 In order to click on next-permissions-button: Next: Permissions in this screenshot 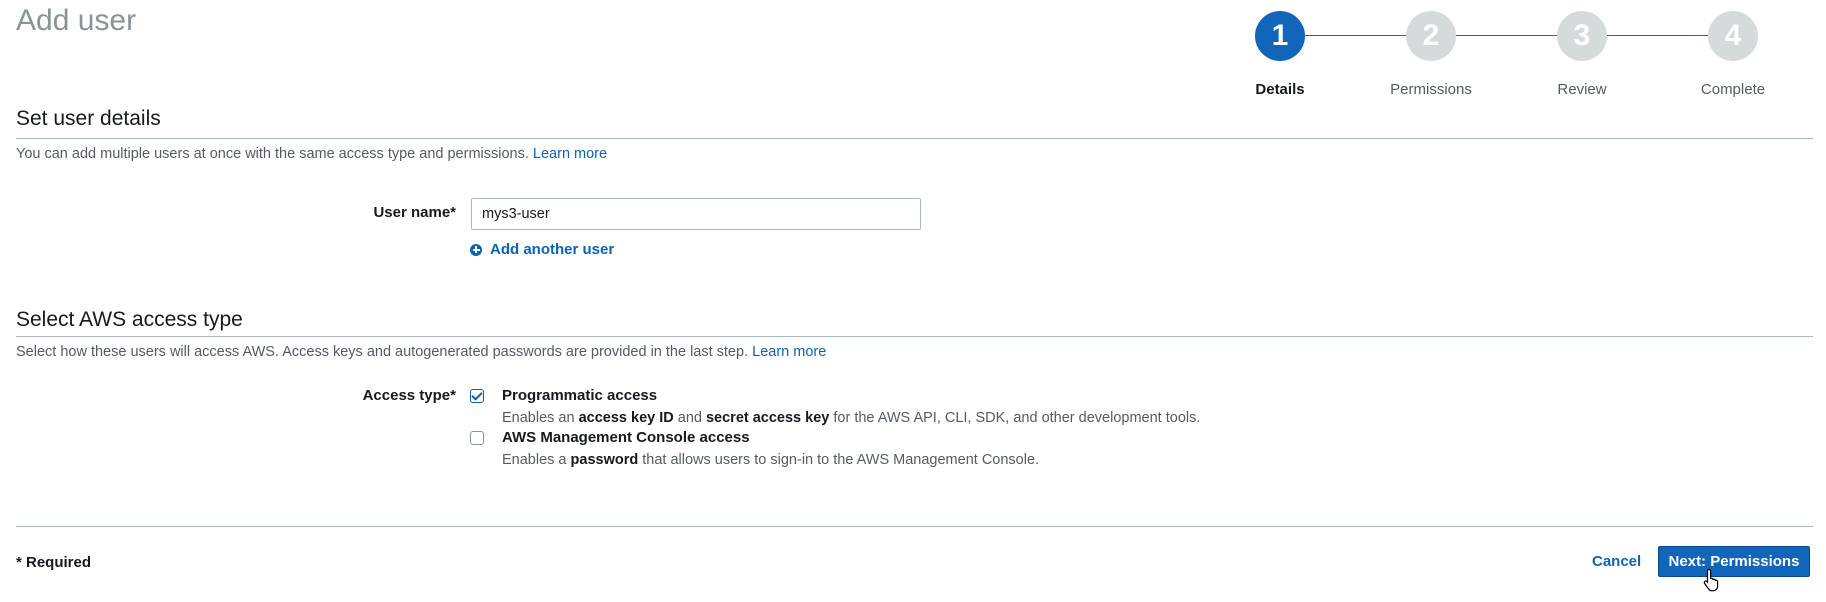, I will do `click(1734, 561)`.